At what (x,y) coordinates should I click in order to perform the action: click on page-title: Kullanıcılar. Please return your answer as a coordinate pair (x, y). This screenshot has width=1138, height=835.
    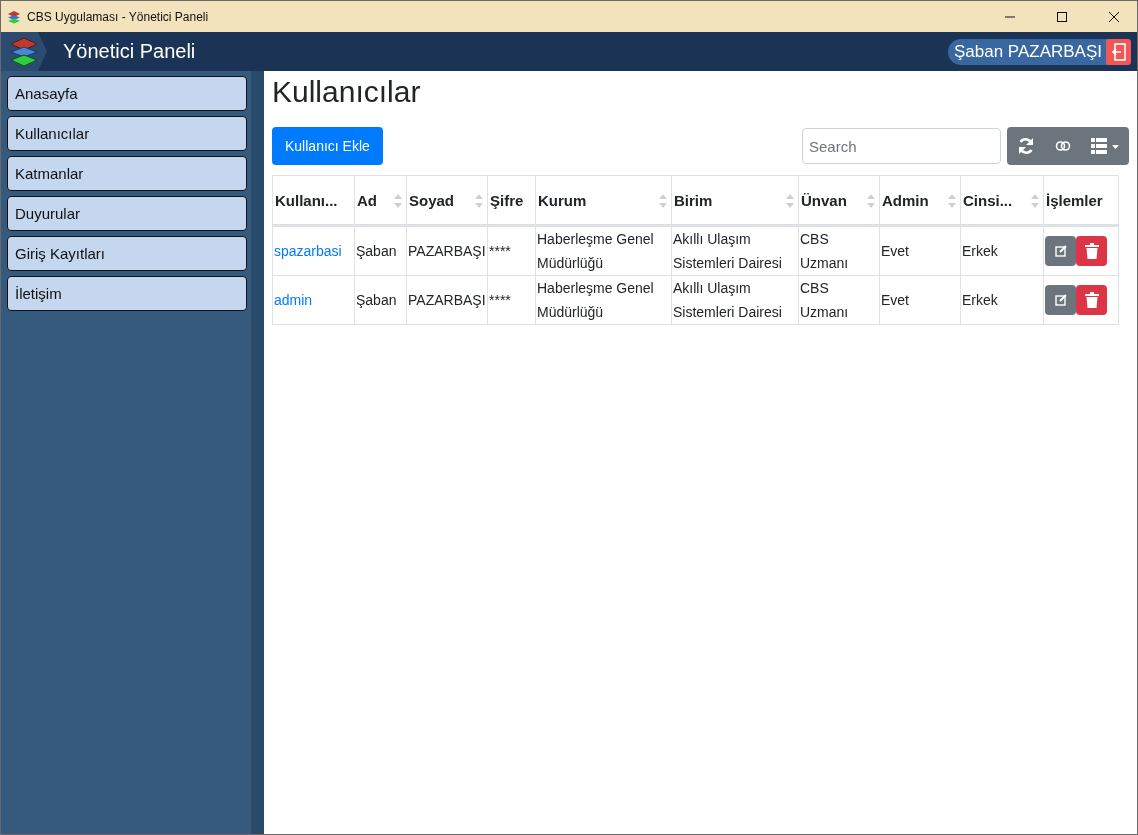
    Looking at the image, I should click on (347, 92).